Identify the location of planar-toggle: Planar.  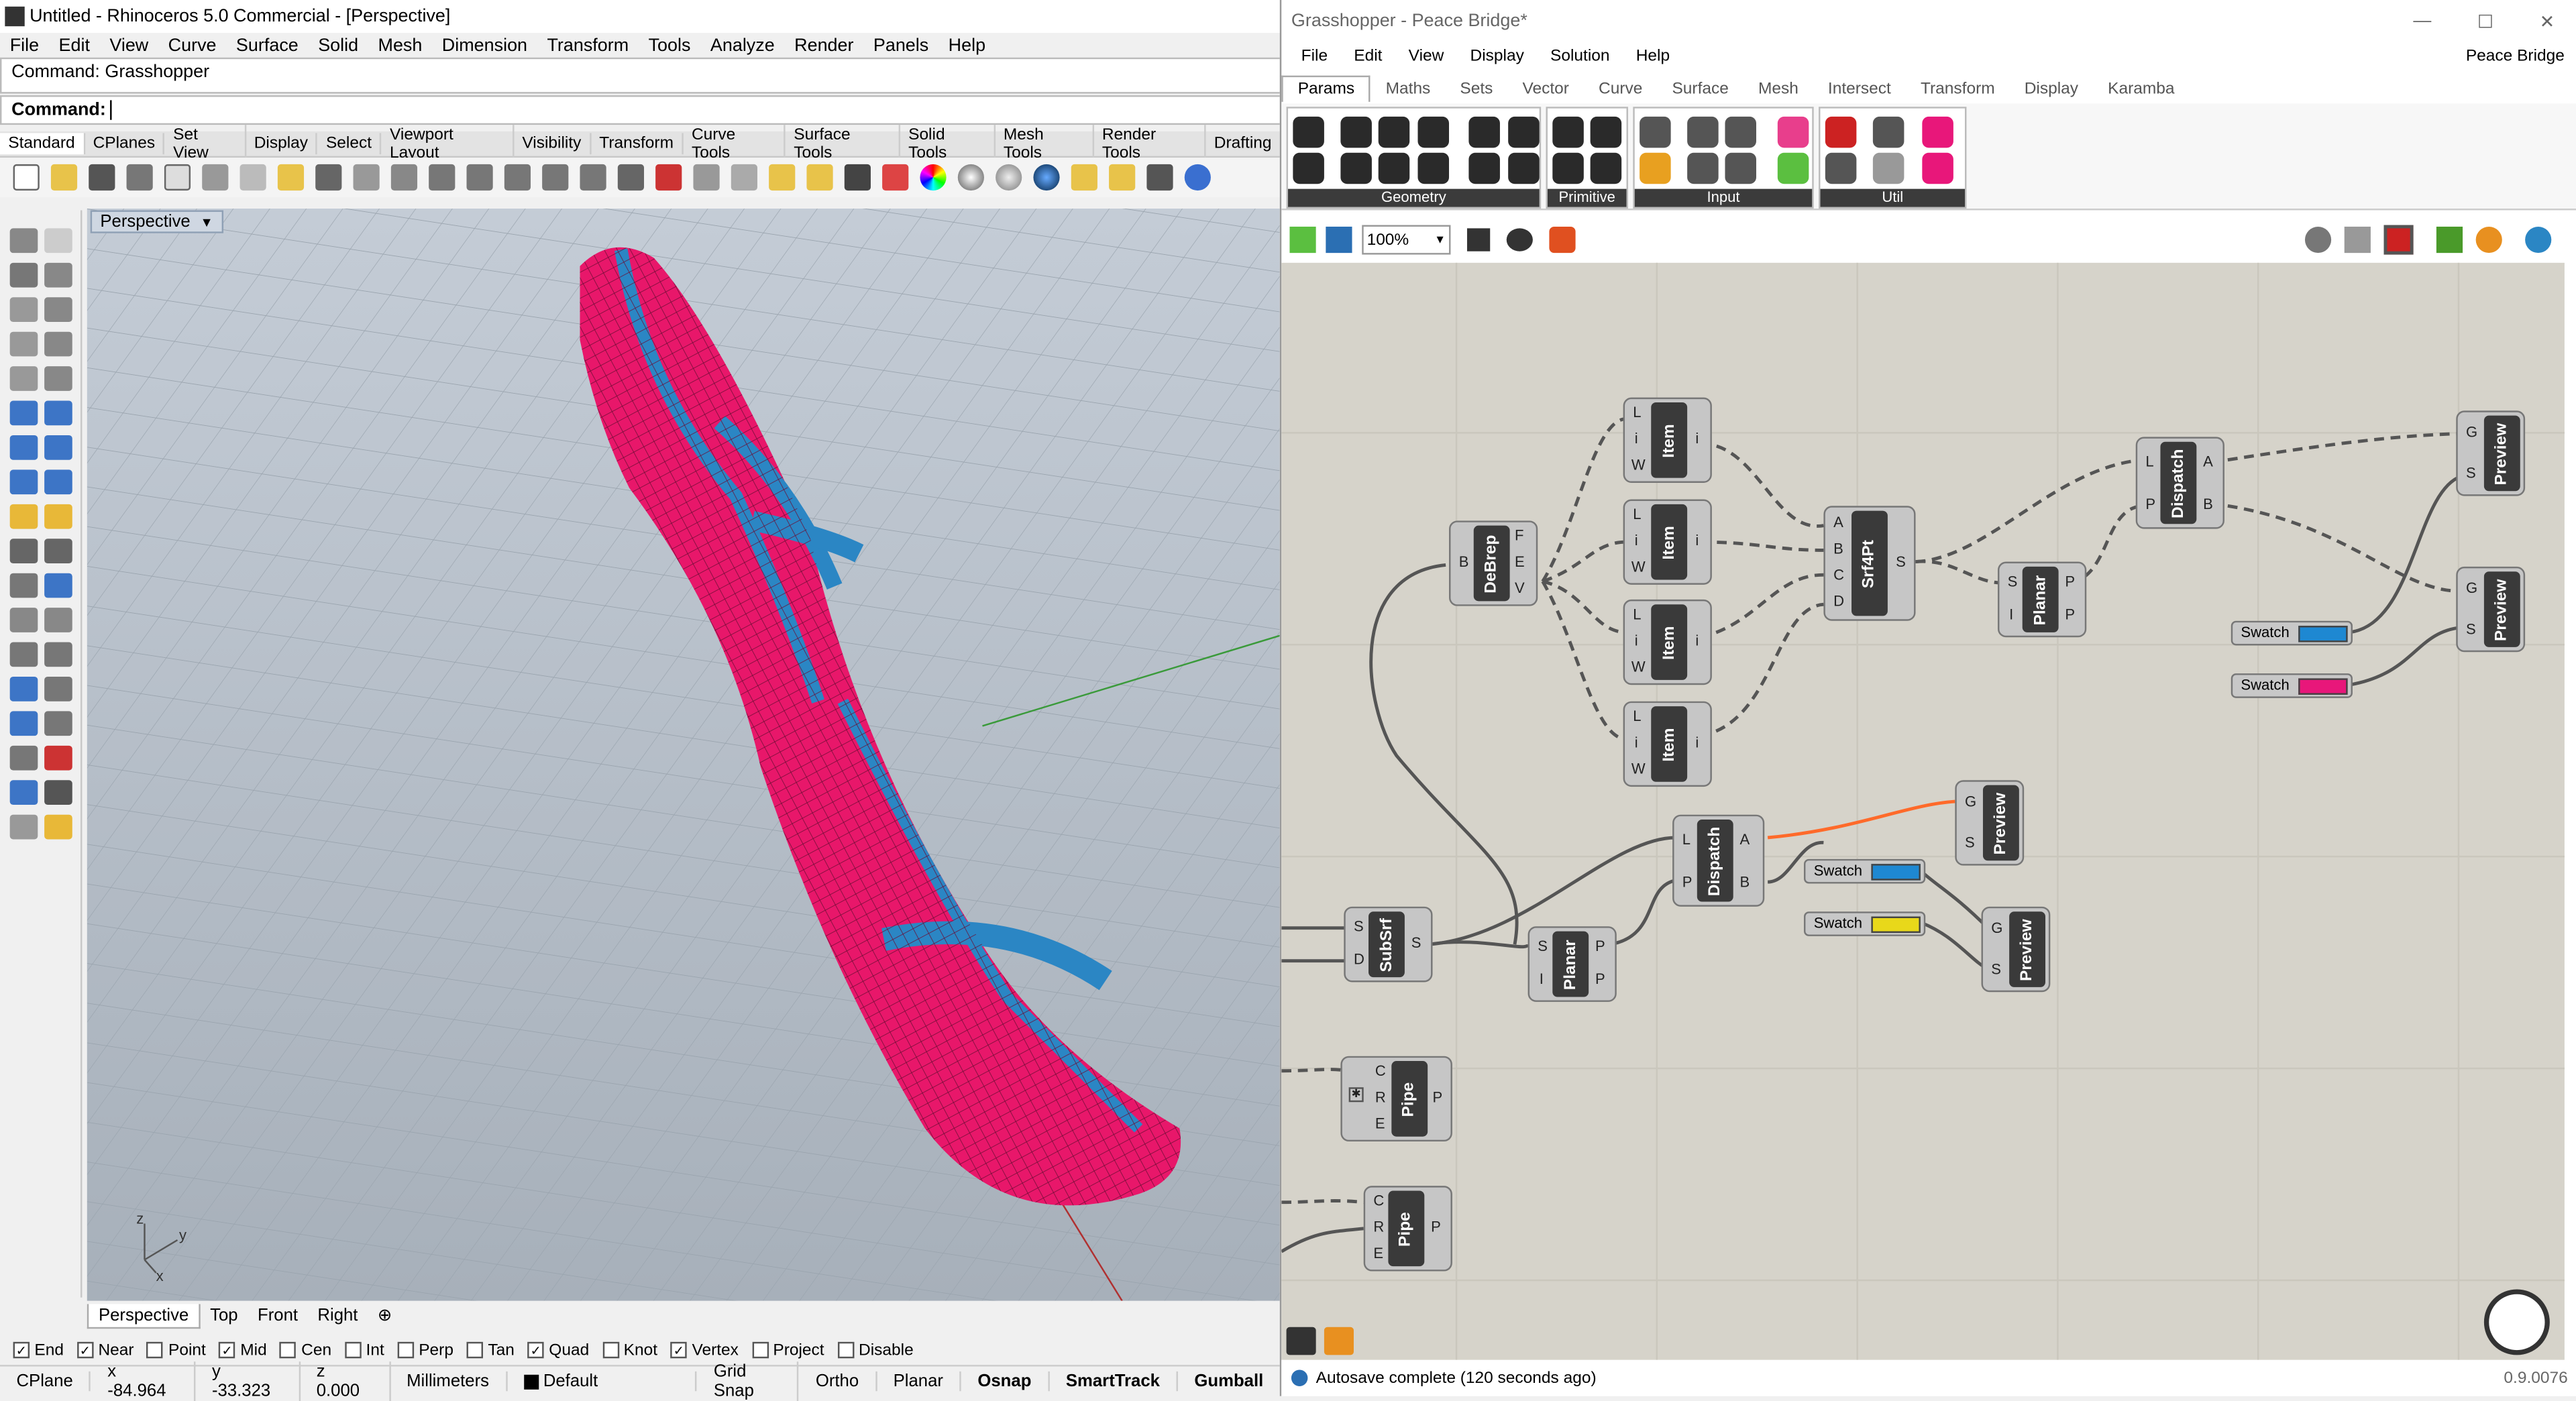
(919, 1381).